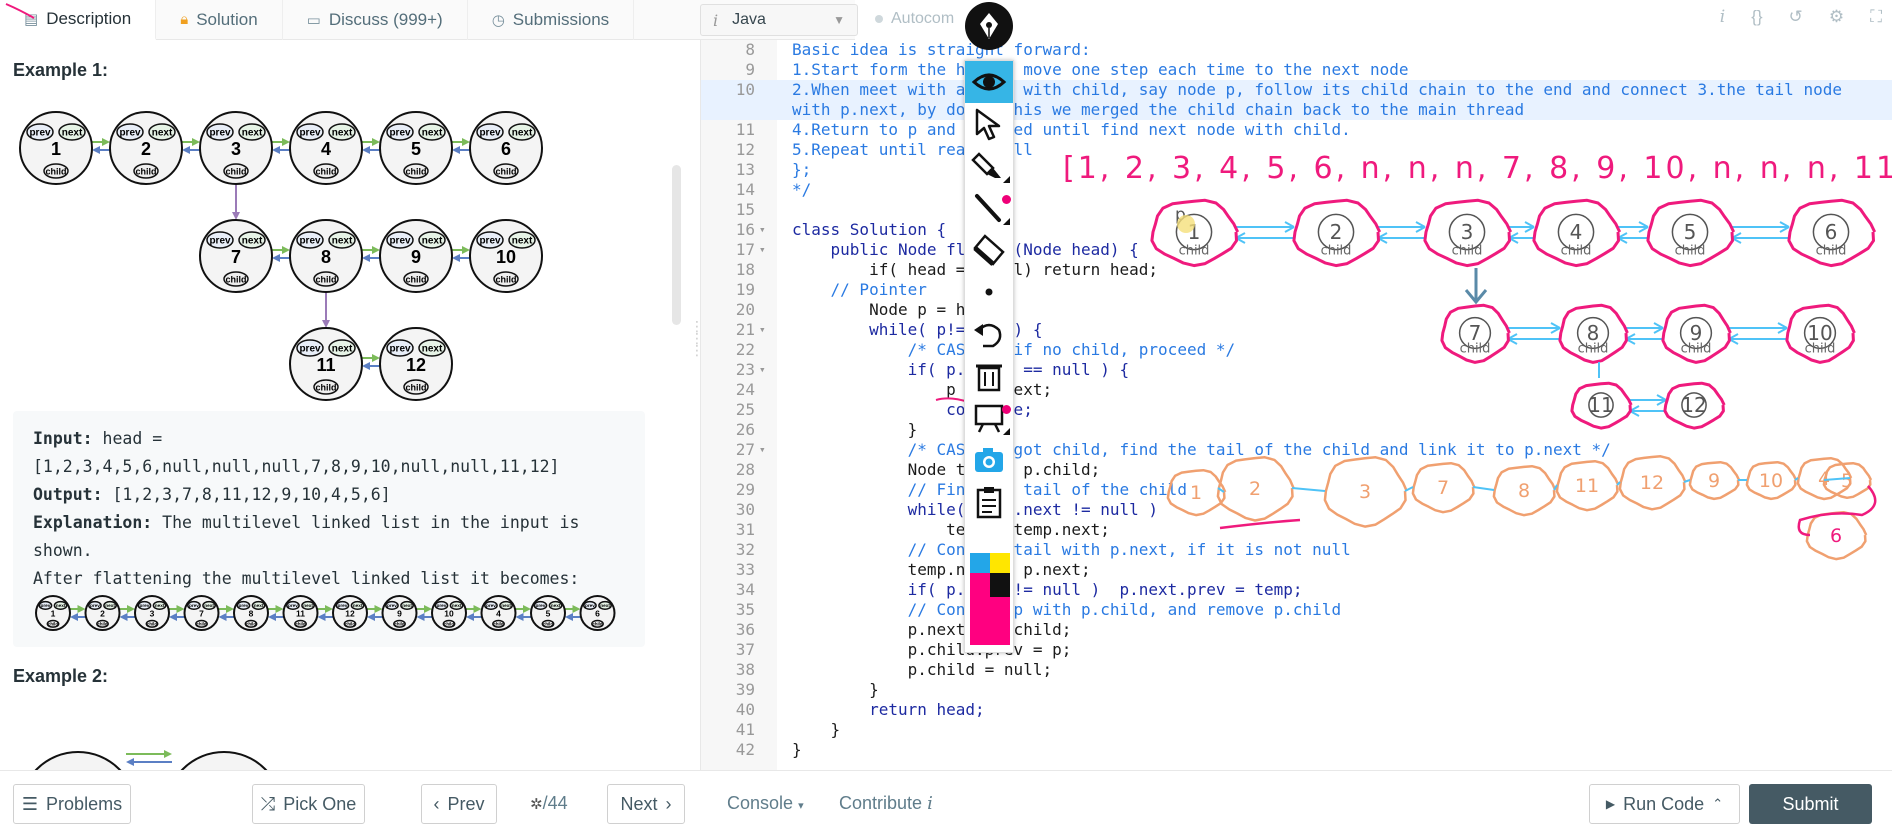  Describe the element at coordinates (989, 460) in the screenshot. I see `camera-tool` at that location.